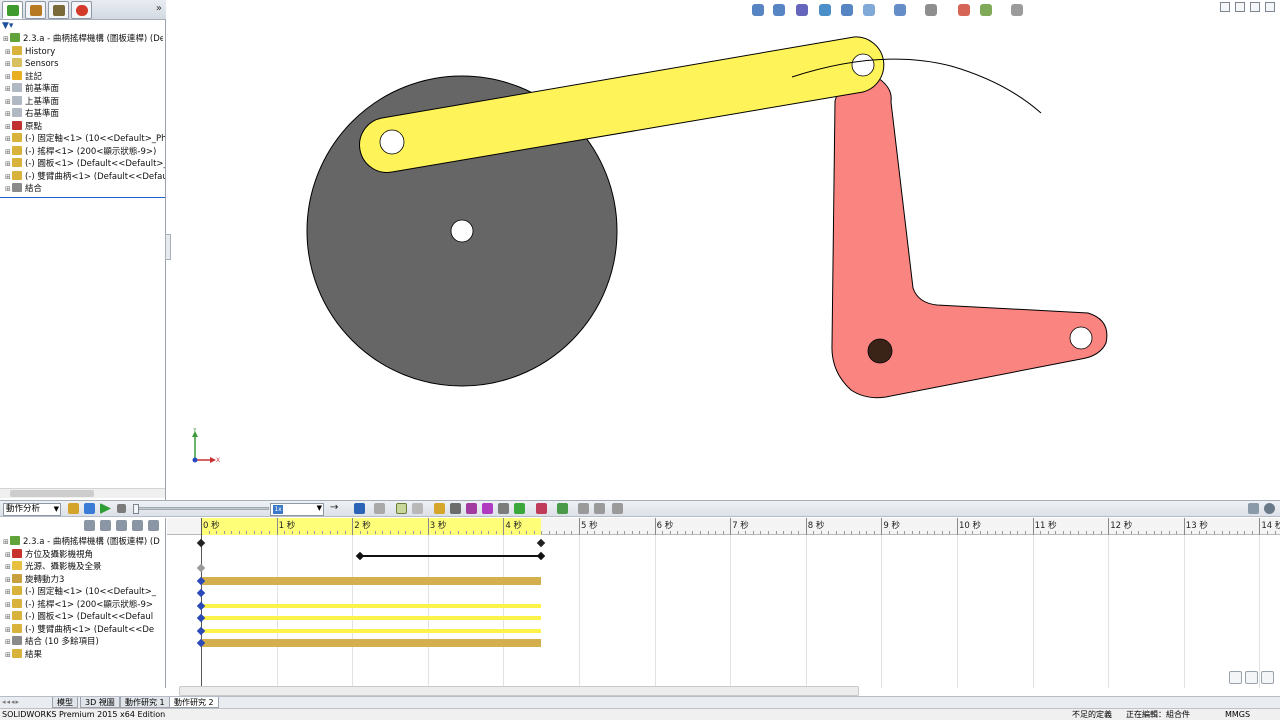 This screenshot has width=1280, height=720. What do you see at coordinates (85, 592) in the screenshot?
I see `tree-item: ⊞ (-) 固定軸<1> (10<<Default>_` at bounding box center [85, 592].